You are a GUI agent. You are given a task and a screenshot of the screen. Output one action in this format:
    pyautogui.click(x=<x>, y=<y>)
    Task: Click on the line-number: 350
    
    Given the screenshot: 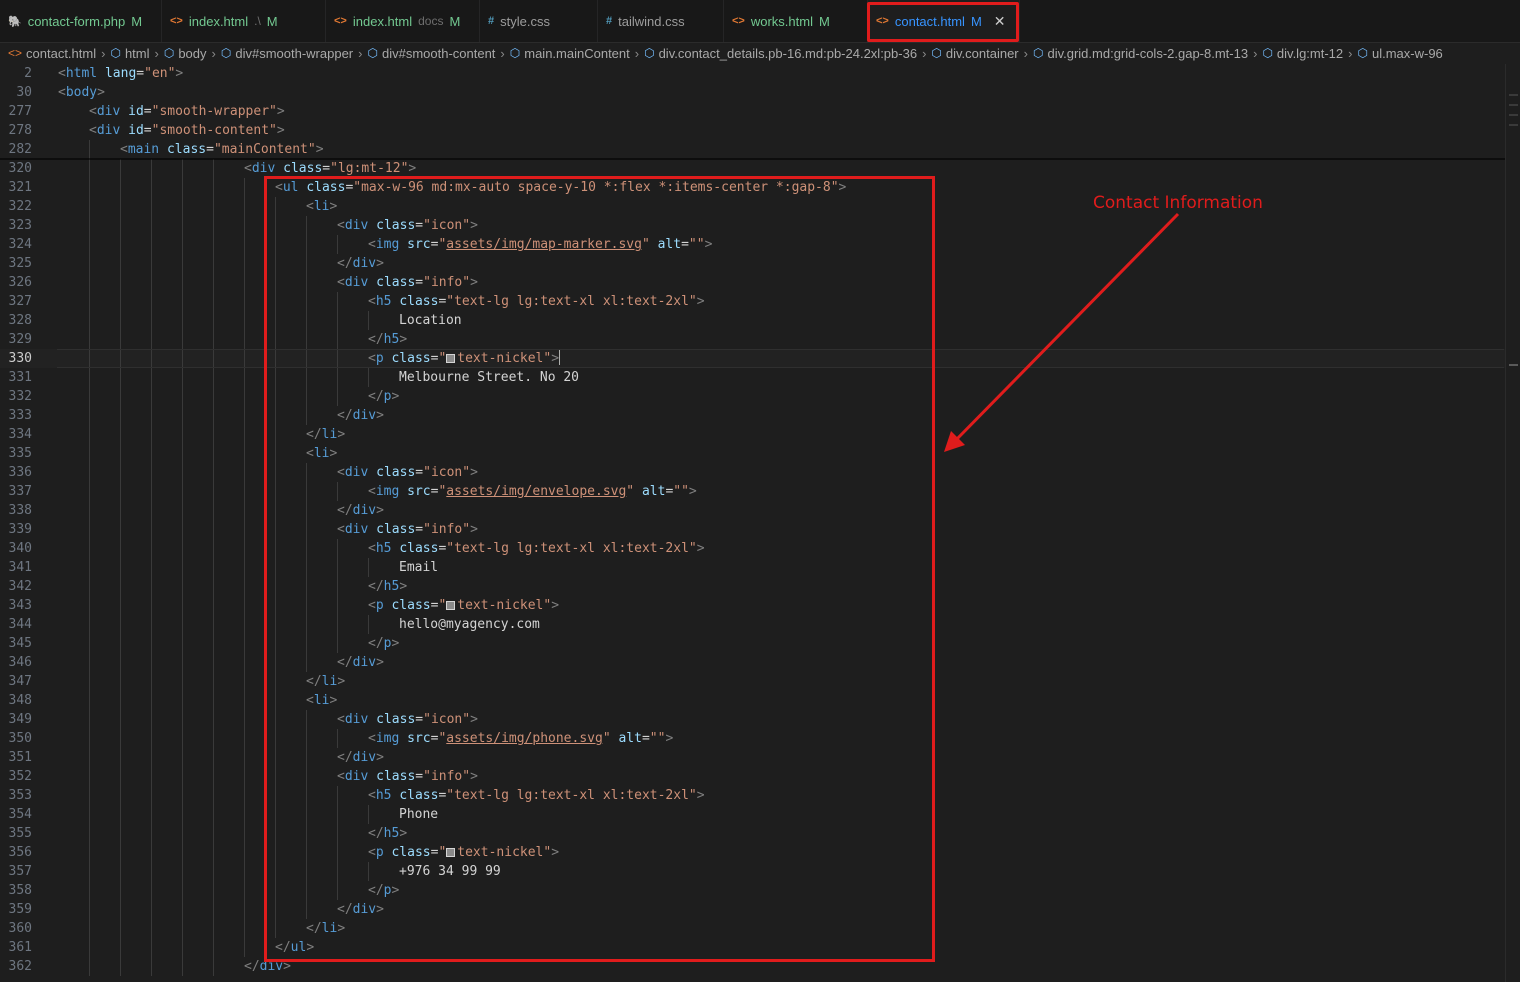 What is the action you would take?
    pyautogui.click(x=20, y=738)
    